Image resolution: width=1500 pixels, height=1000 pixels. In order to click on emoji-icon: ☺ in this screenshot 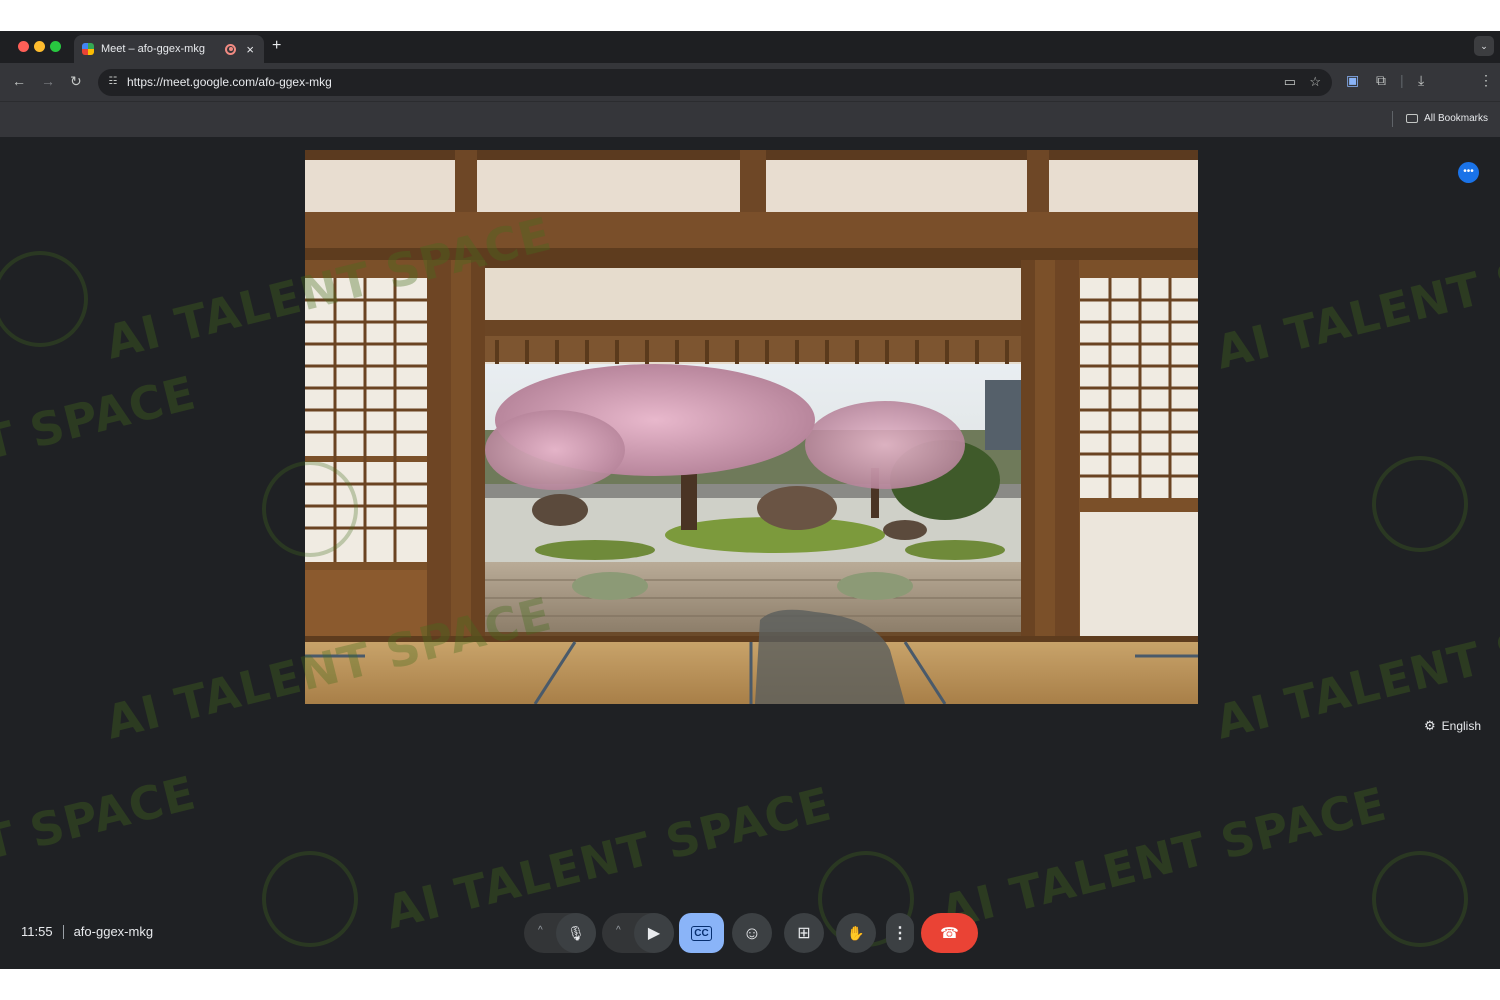, I will do `click(752, 932)`.